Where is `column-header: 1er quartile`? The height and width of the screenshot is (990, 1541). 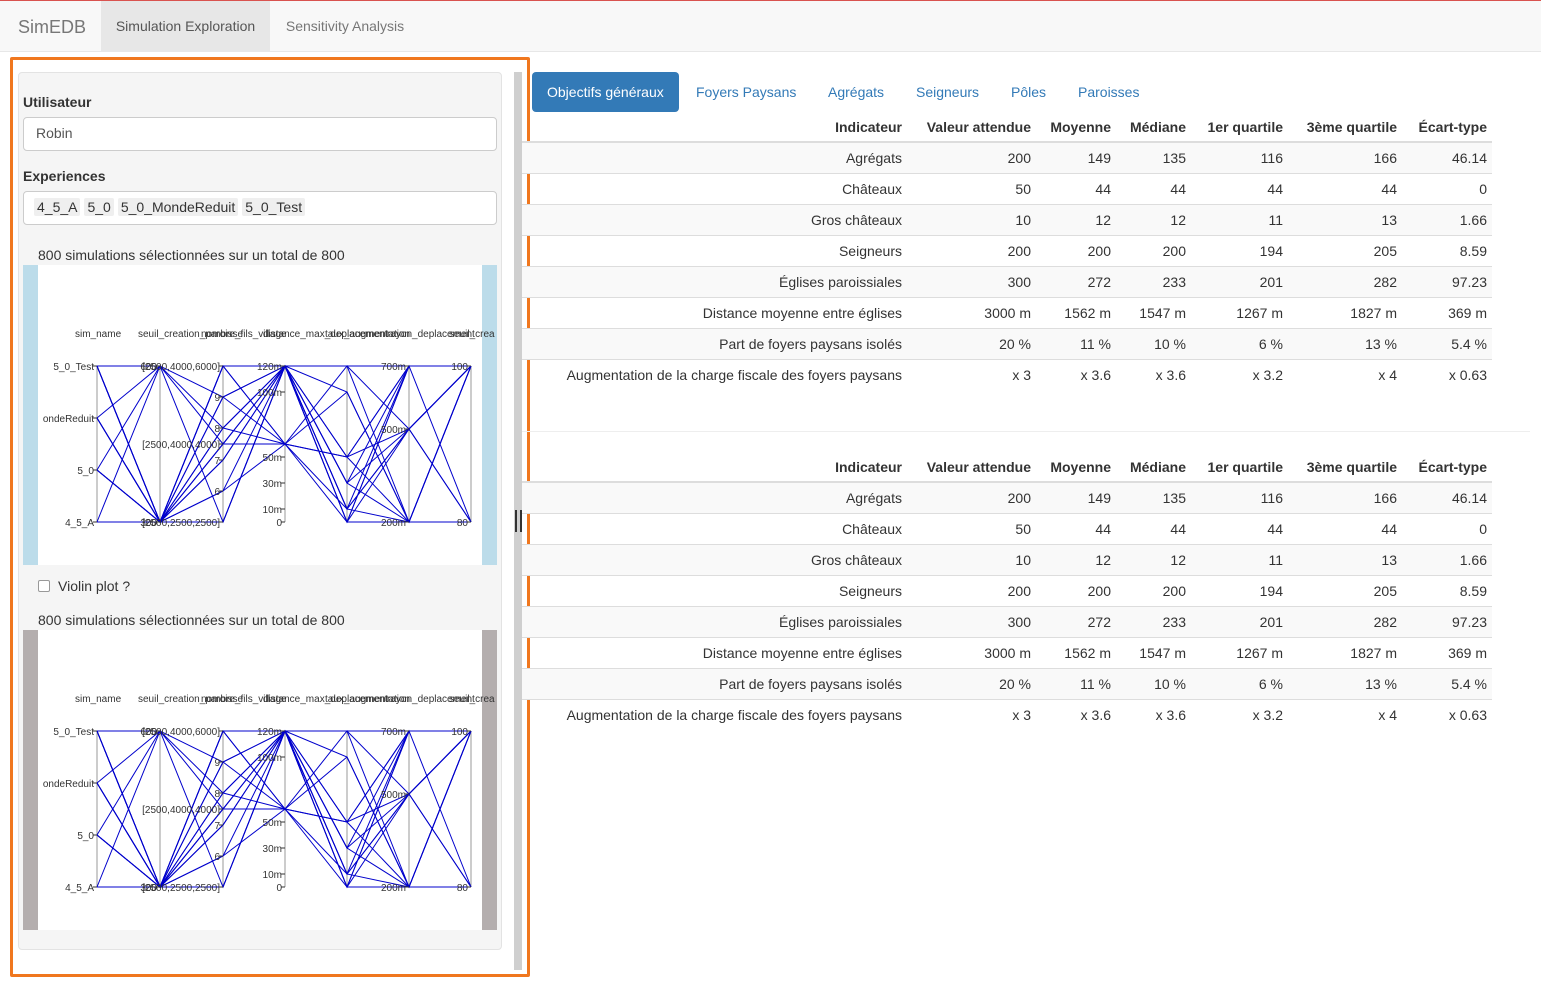 column-header: 1er quartile is located at coordinates (1239, 467).